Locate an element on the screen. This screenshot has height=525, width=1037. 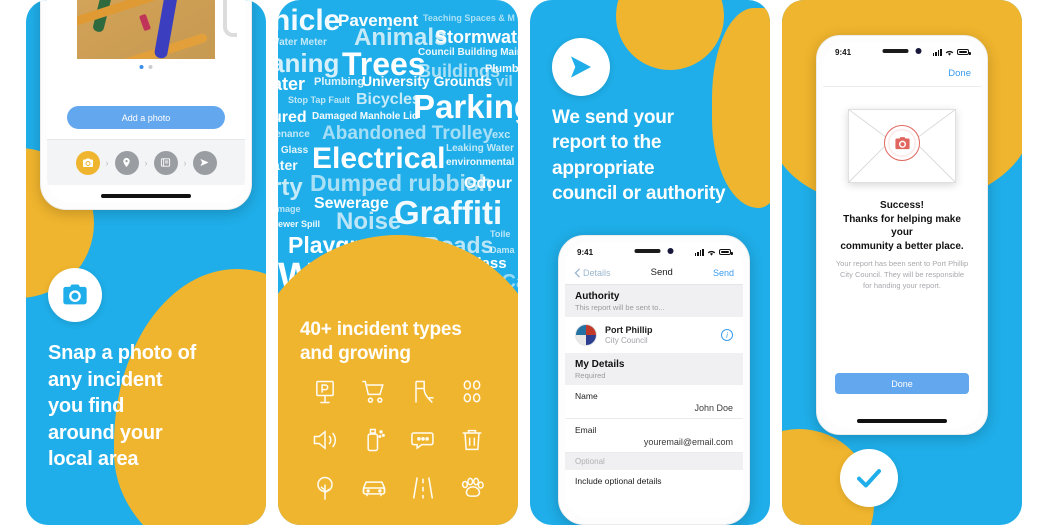
word-cloud-term: Stop Tap Fault is located at coordinates (319, 100).